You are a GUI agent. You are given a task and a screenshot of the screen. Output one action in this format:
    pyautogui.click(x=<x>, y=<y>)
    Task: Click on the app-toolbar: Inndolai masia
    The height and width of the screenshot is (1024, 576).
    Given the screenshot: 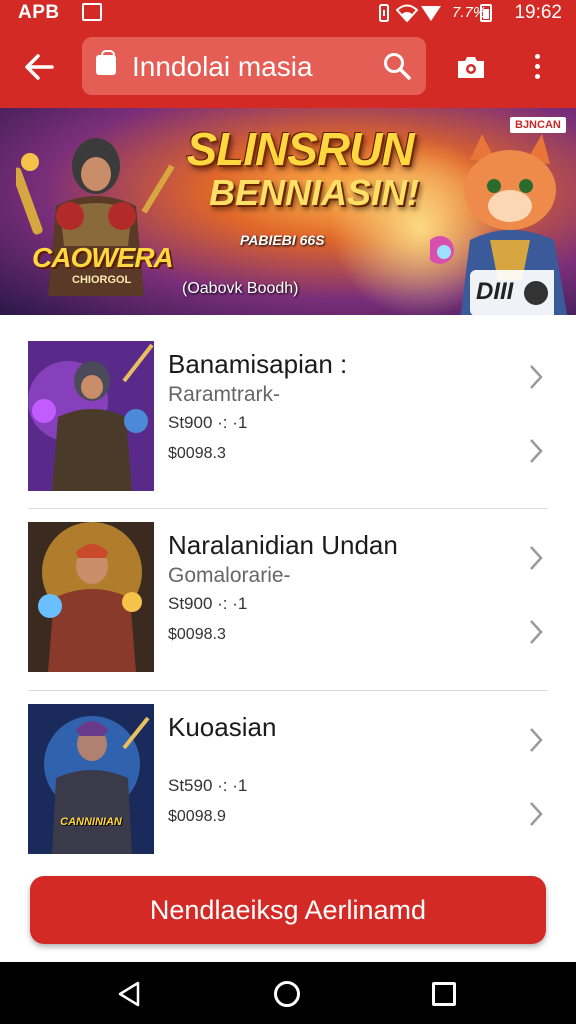 What is the action you would take?
    pyautogui.click(x=288, y=67)
    